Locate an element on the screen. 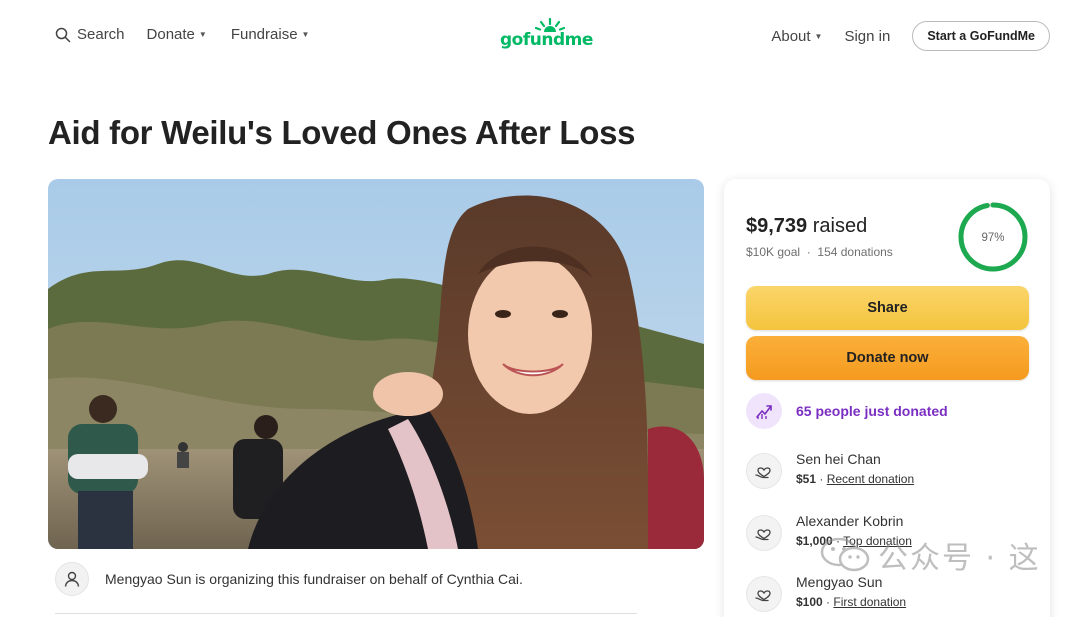 The height and width of the screenshot is (617, 1080). donor-tag-link: First donation is located at coordinates (869, 602).